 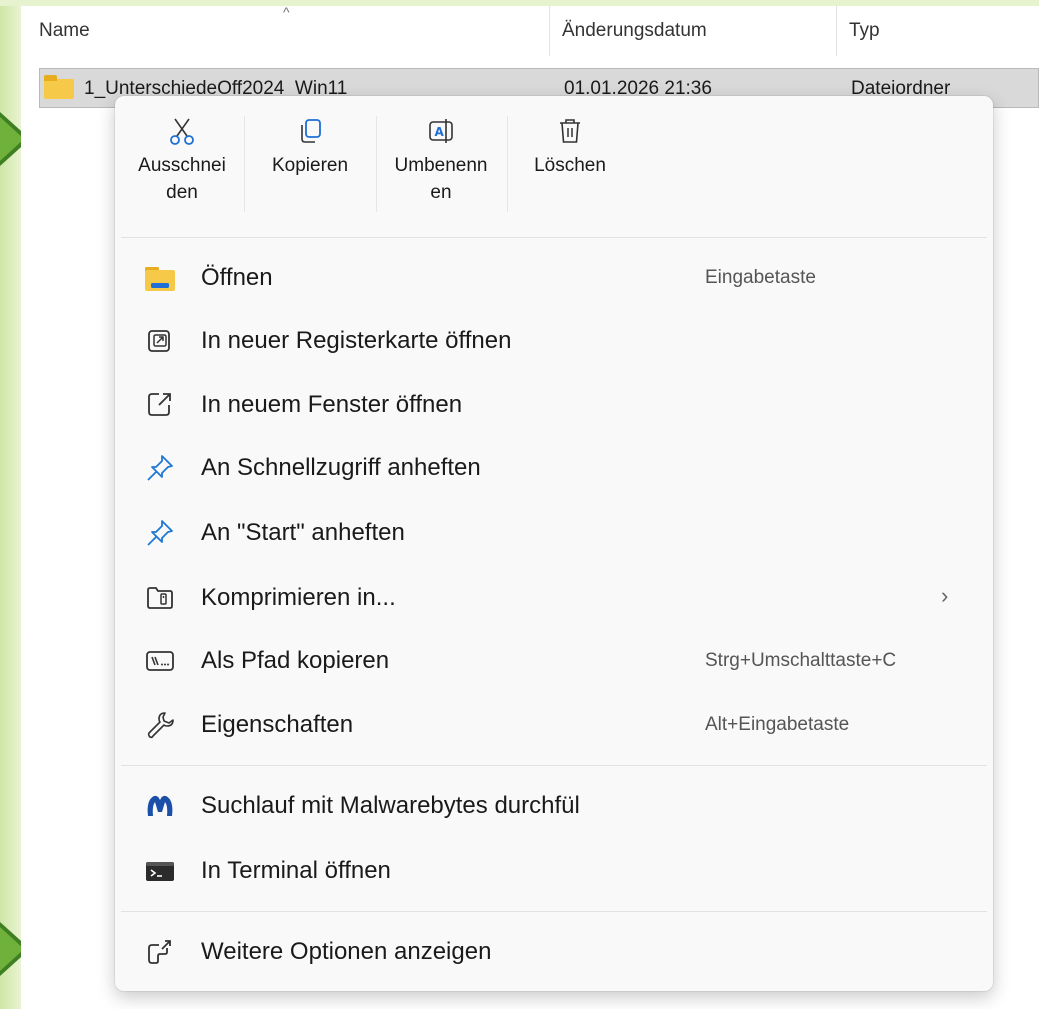 What do you see at coordinates (277, 724) in the screenshot?
I see `properties-label: Eigenschaften` at bounding box center [277, 724].